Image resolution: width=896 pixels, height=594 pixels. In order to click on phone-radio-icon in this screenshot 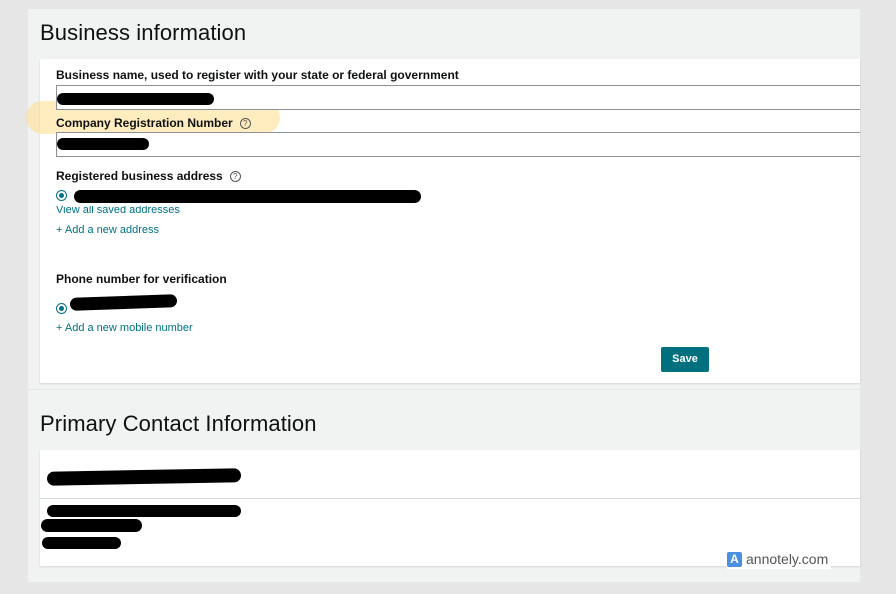, I will do `click(61, 308)`.